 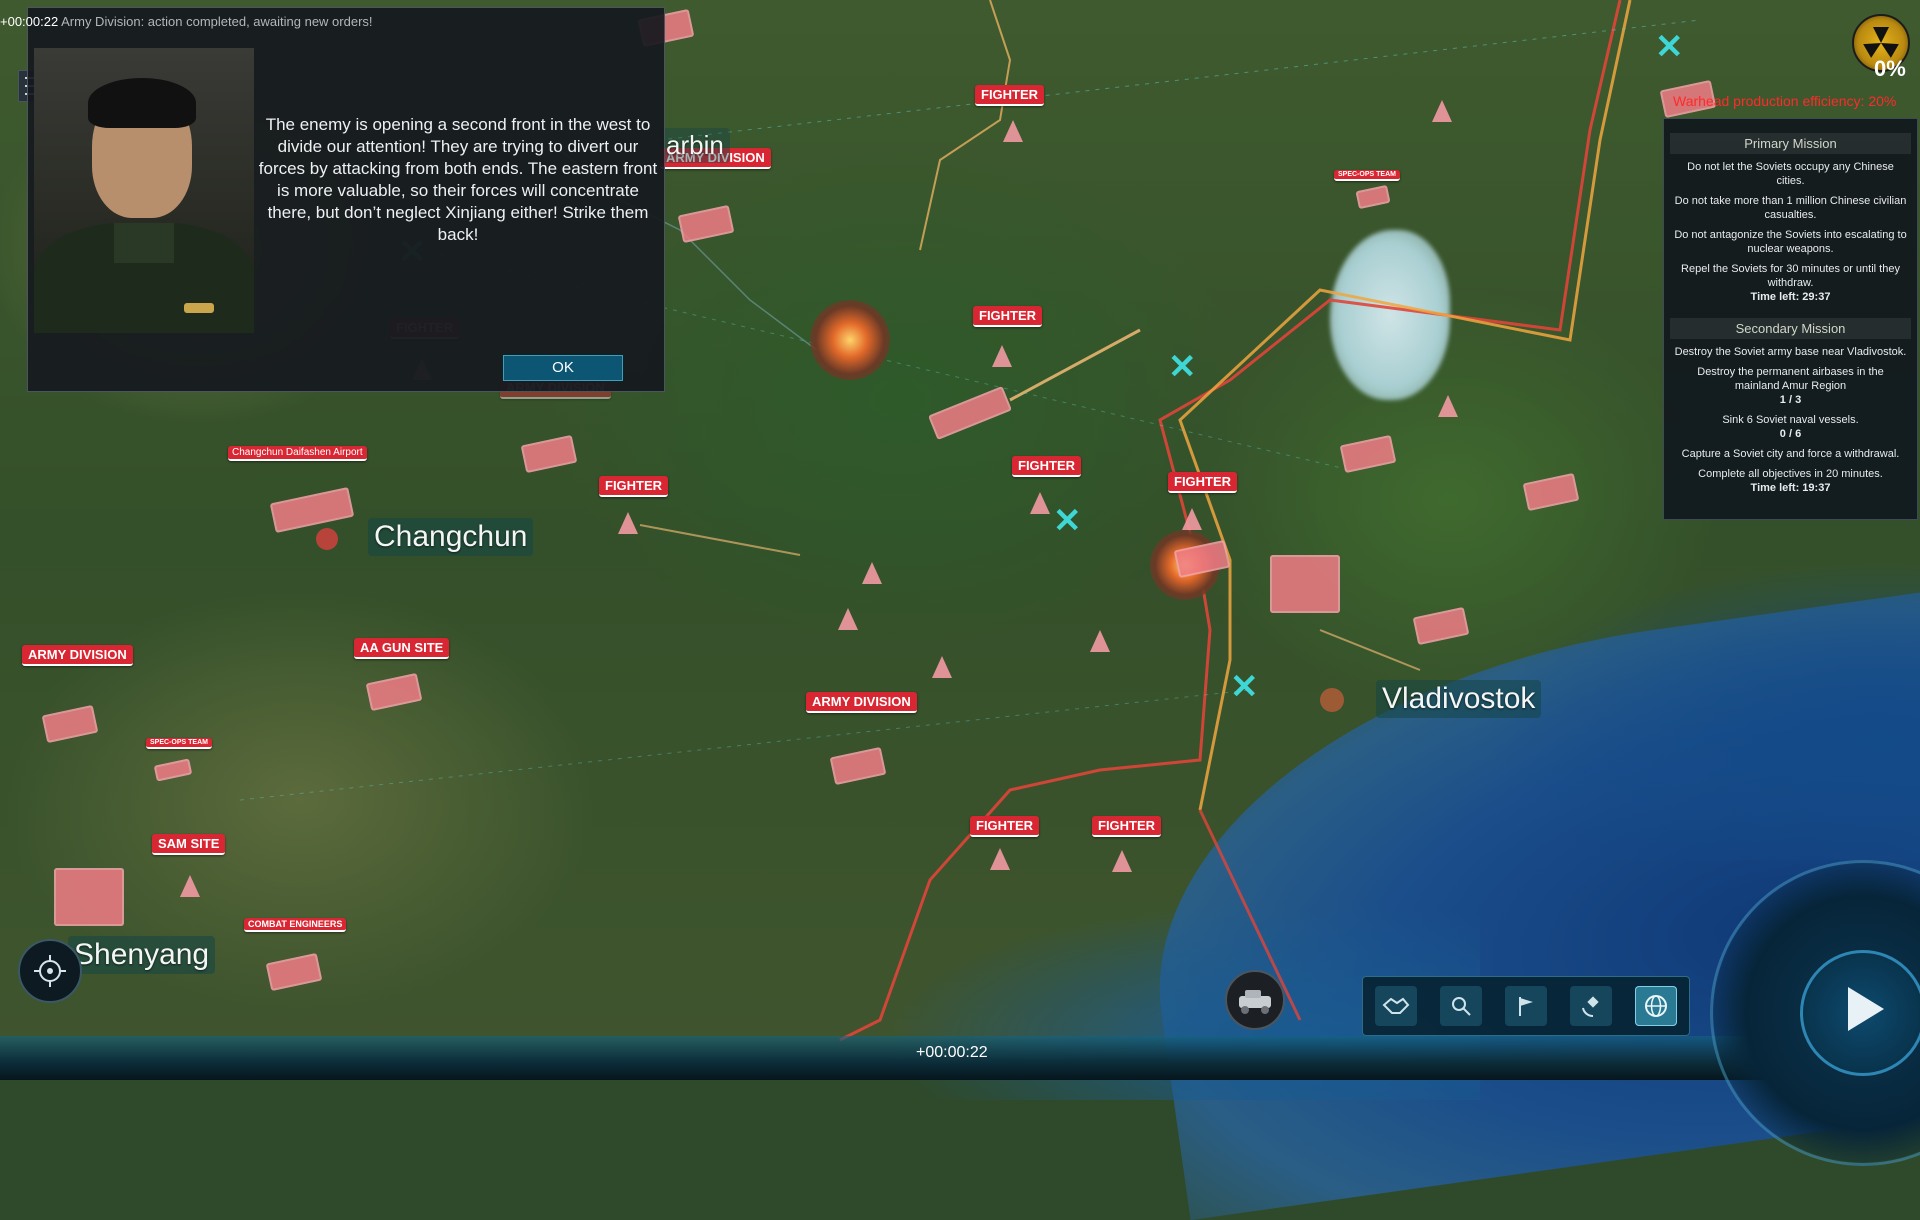 What do you see at coordinates (563, 368) in the screenshot?
I see `ok-button: OK` at bounding box center [563, 368].